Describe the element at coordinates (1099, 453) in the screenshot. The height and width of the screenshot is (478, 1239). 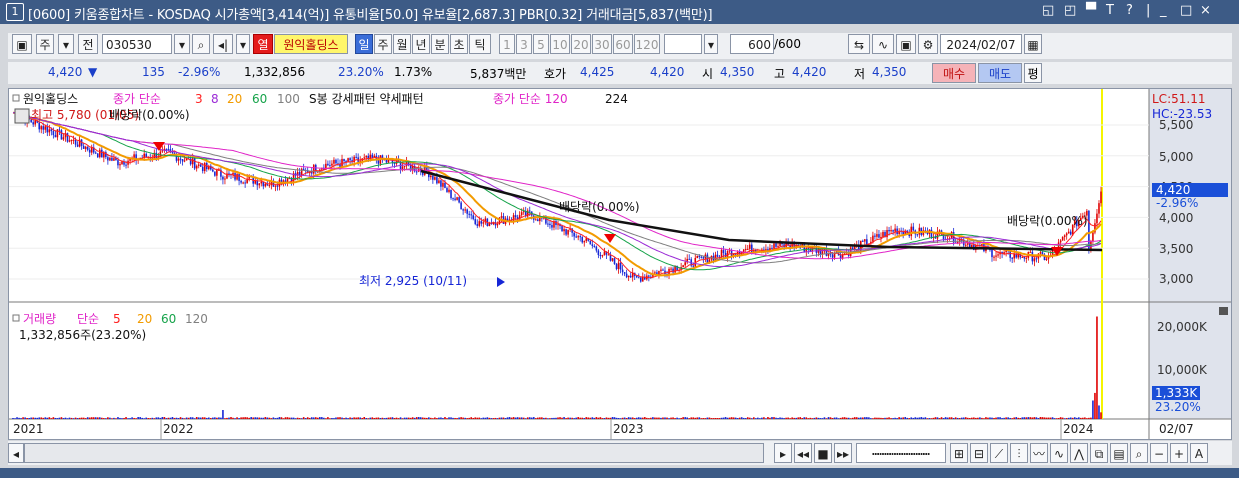
I see `capture-icon: ⧉` at that location.